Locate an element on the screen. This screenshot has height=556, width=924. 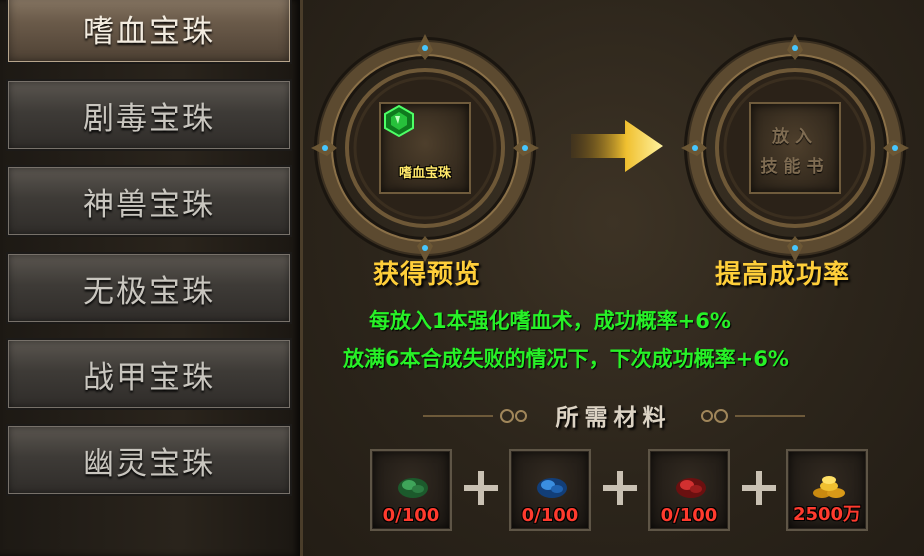
blood-orb-gem-icon is located at coordinates (399, 121).